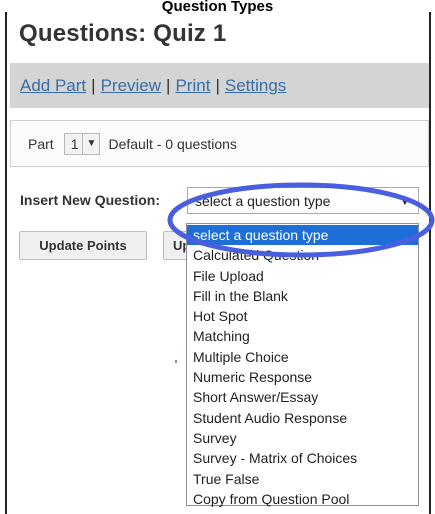 This screenshot has width=435, height=514. What do you see at coordinates (217, 7) in the screenshot?
I see `top-title: Question Types` at bounding box center [217, 7].